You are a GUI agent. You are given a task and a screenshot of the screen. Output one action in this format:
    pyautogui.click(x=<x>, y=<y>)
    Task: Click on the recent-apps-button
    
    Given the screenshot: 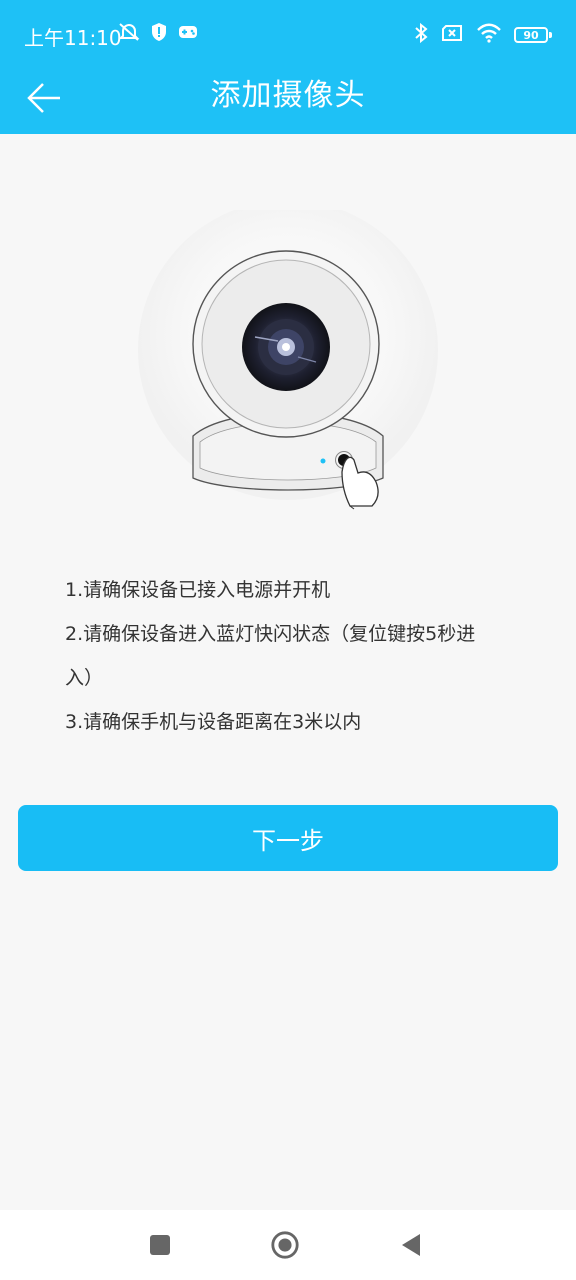 What is the action you would take?
    pyautogui.click(x=160, y=1245)
    